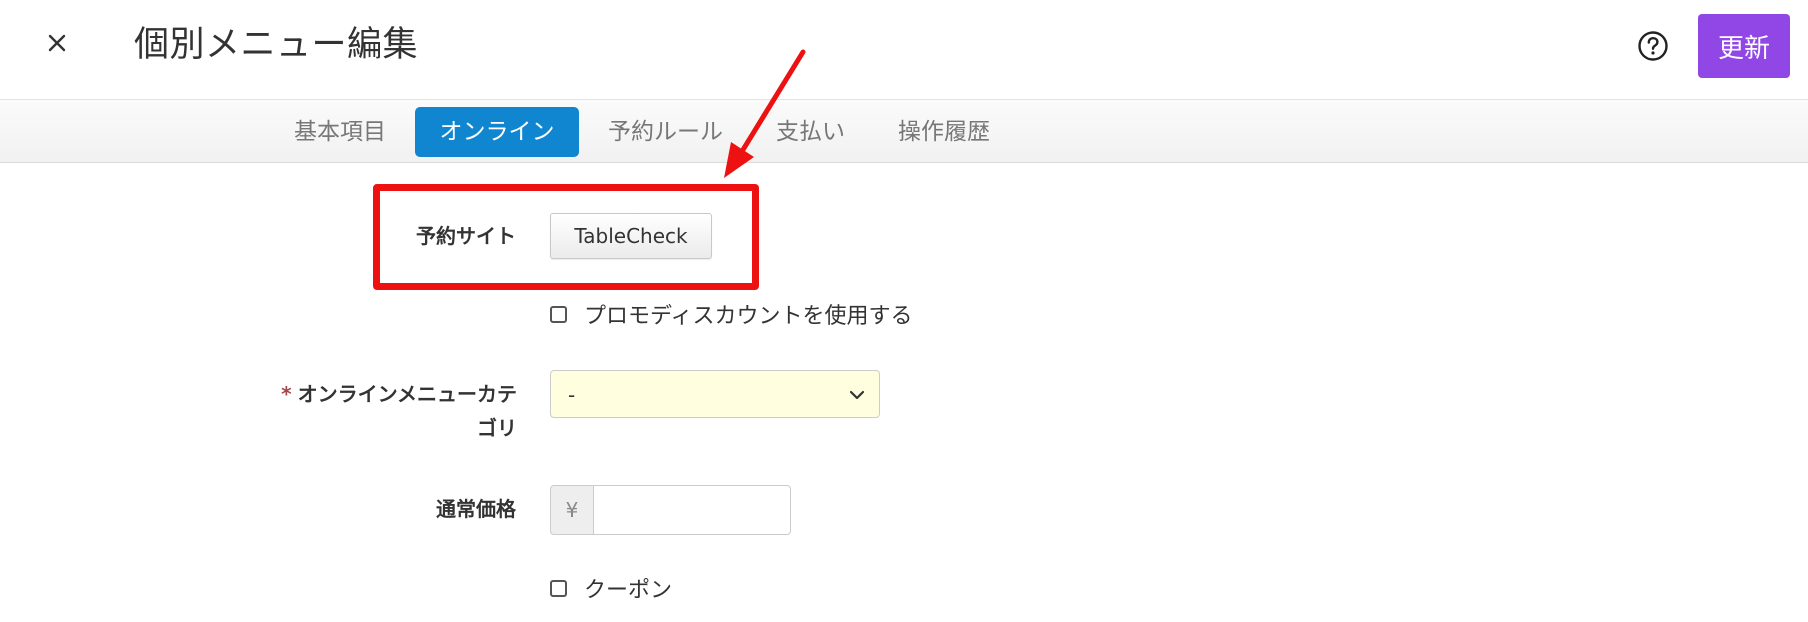 The height and width of the screenshot is (622, 1808). I want to click on coupon-label: クーポン, so click(628, 590).